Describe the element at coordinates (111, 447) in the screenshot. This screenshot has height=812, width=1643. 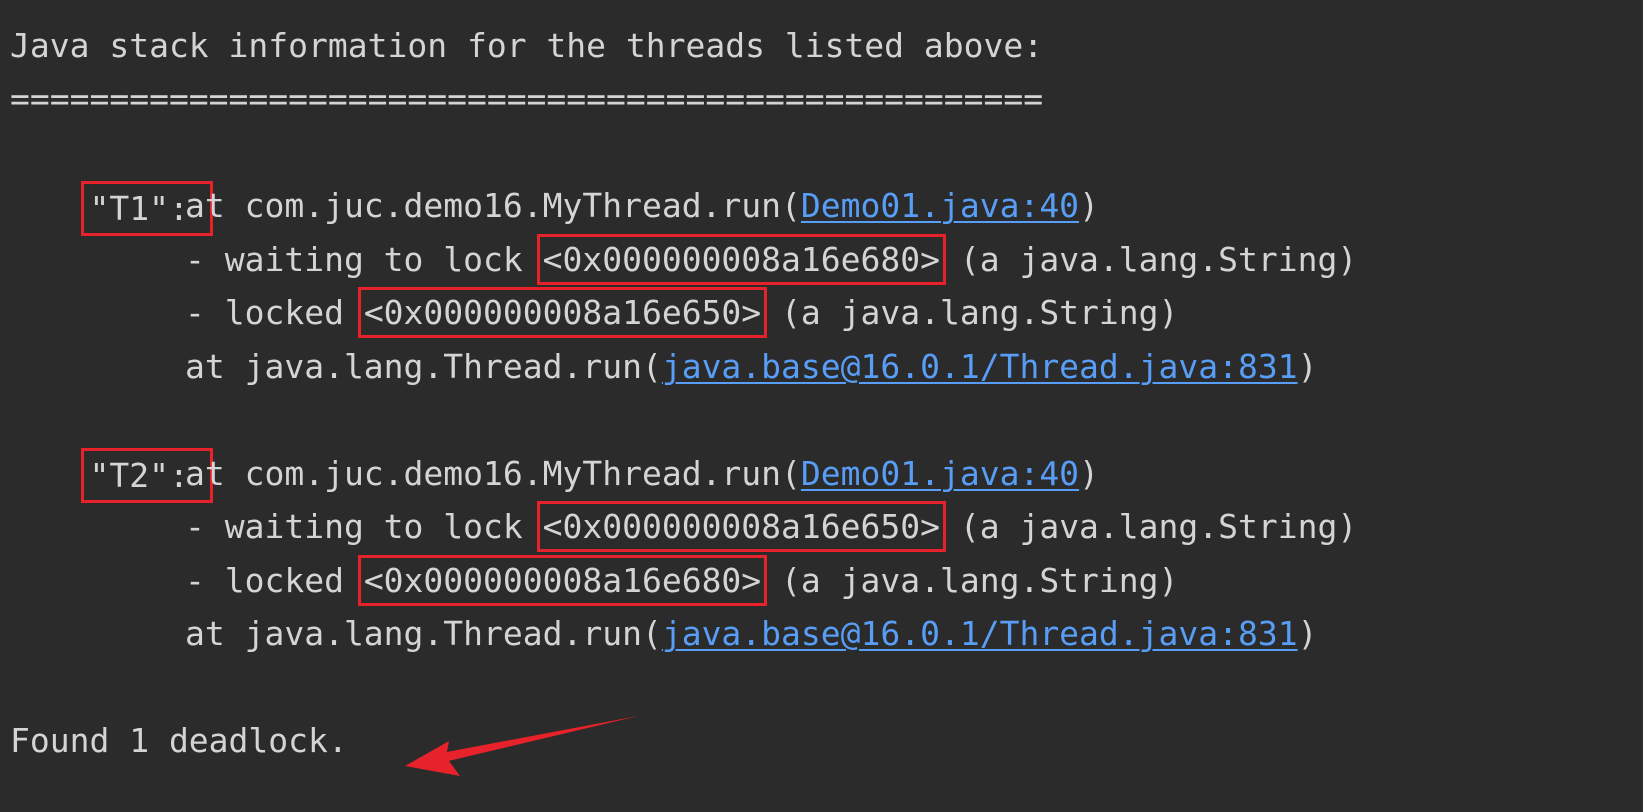
I see `thread-t2-block: "T2":` at that location.